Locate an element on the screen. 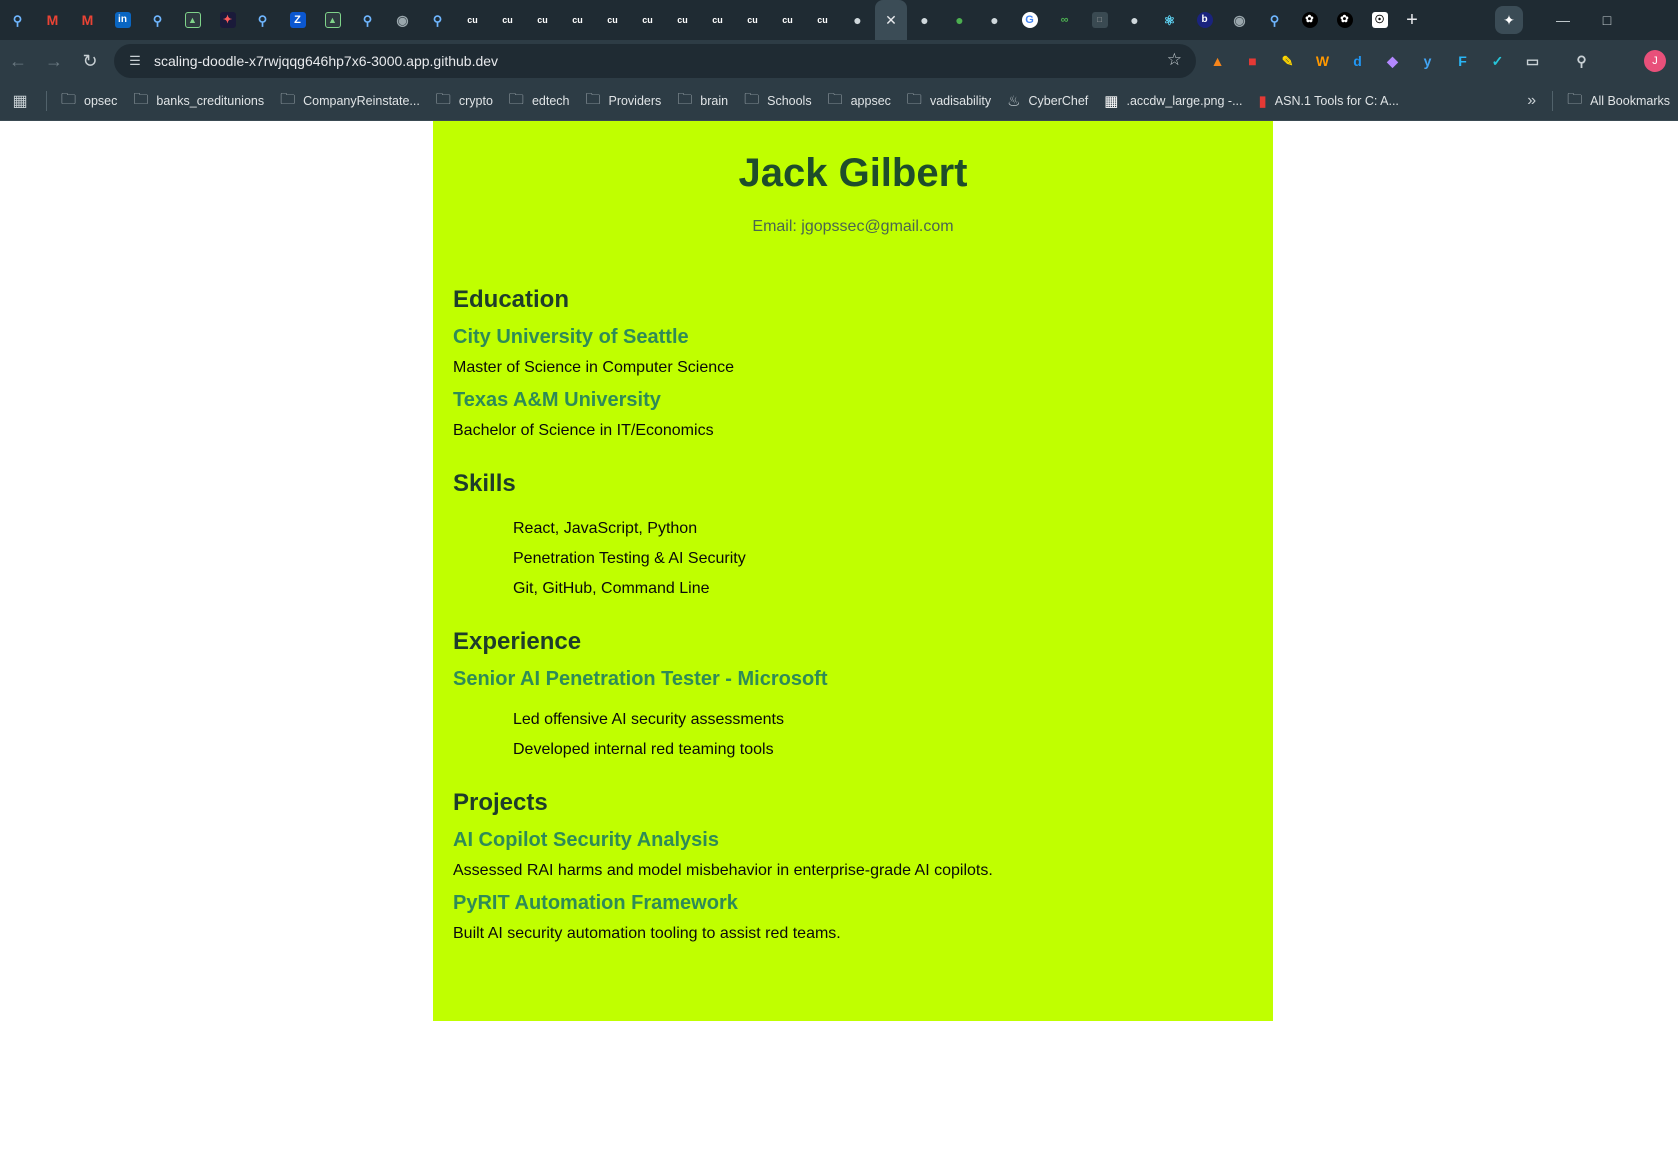  bookmark-folder: 🗀 vadisability is located at coordinates (949, 101).